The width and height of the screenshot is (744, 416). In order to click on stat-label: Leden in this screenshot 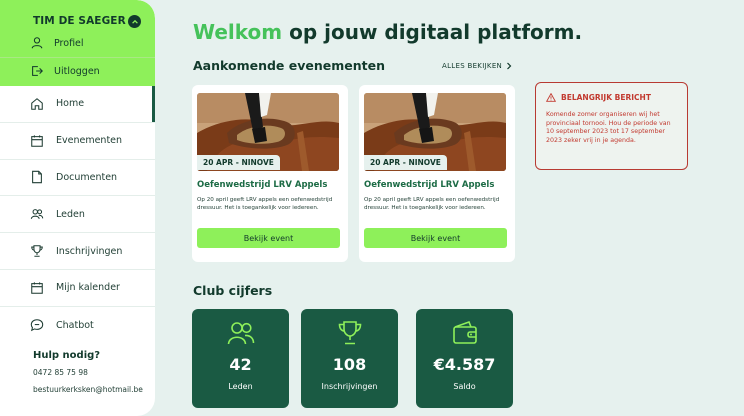, I will do `click(240, 386)`.